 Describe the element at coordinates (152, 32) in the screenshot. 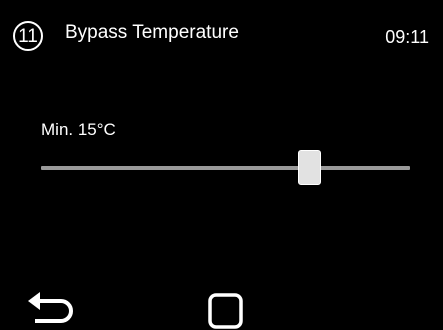

I see `screen-title: Bypass Temperature` at that location.